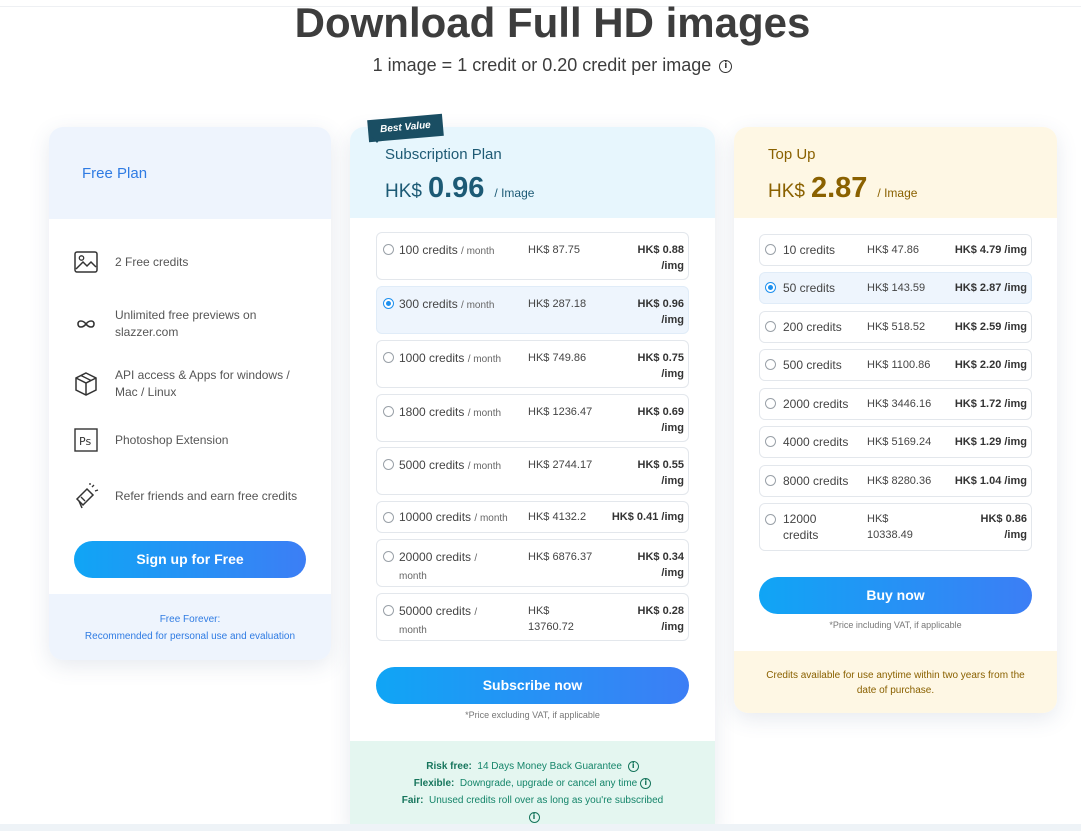  I want to click on topup-option-row: 12000 credits HK$ 10338.49 HK$ 0.86 /img, so click(895, 527).